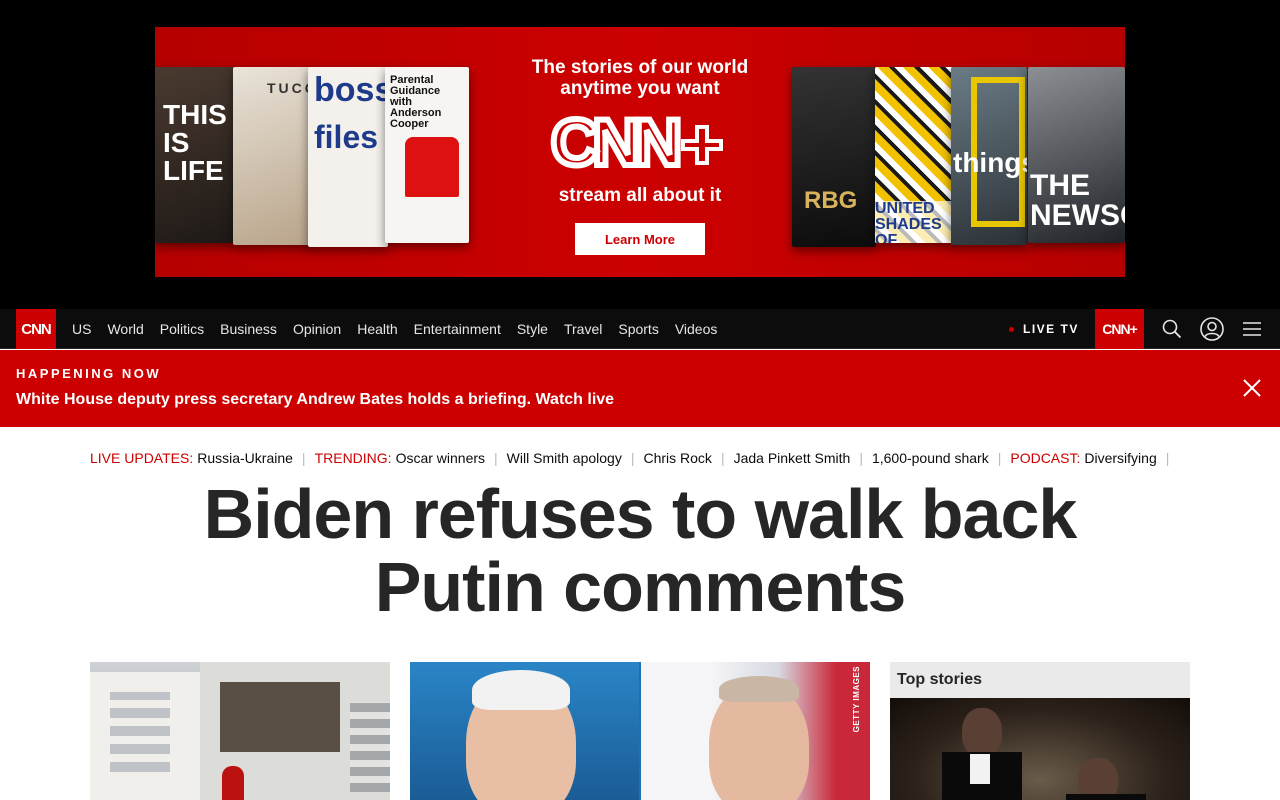  What do you see at coordinates (696, 329) in the screenshot?
I see `nav-link-videos: Videos` at bounding box center [696, 329].